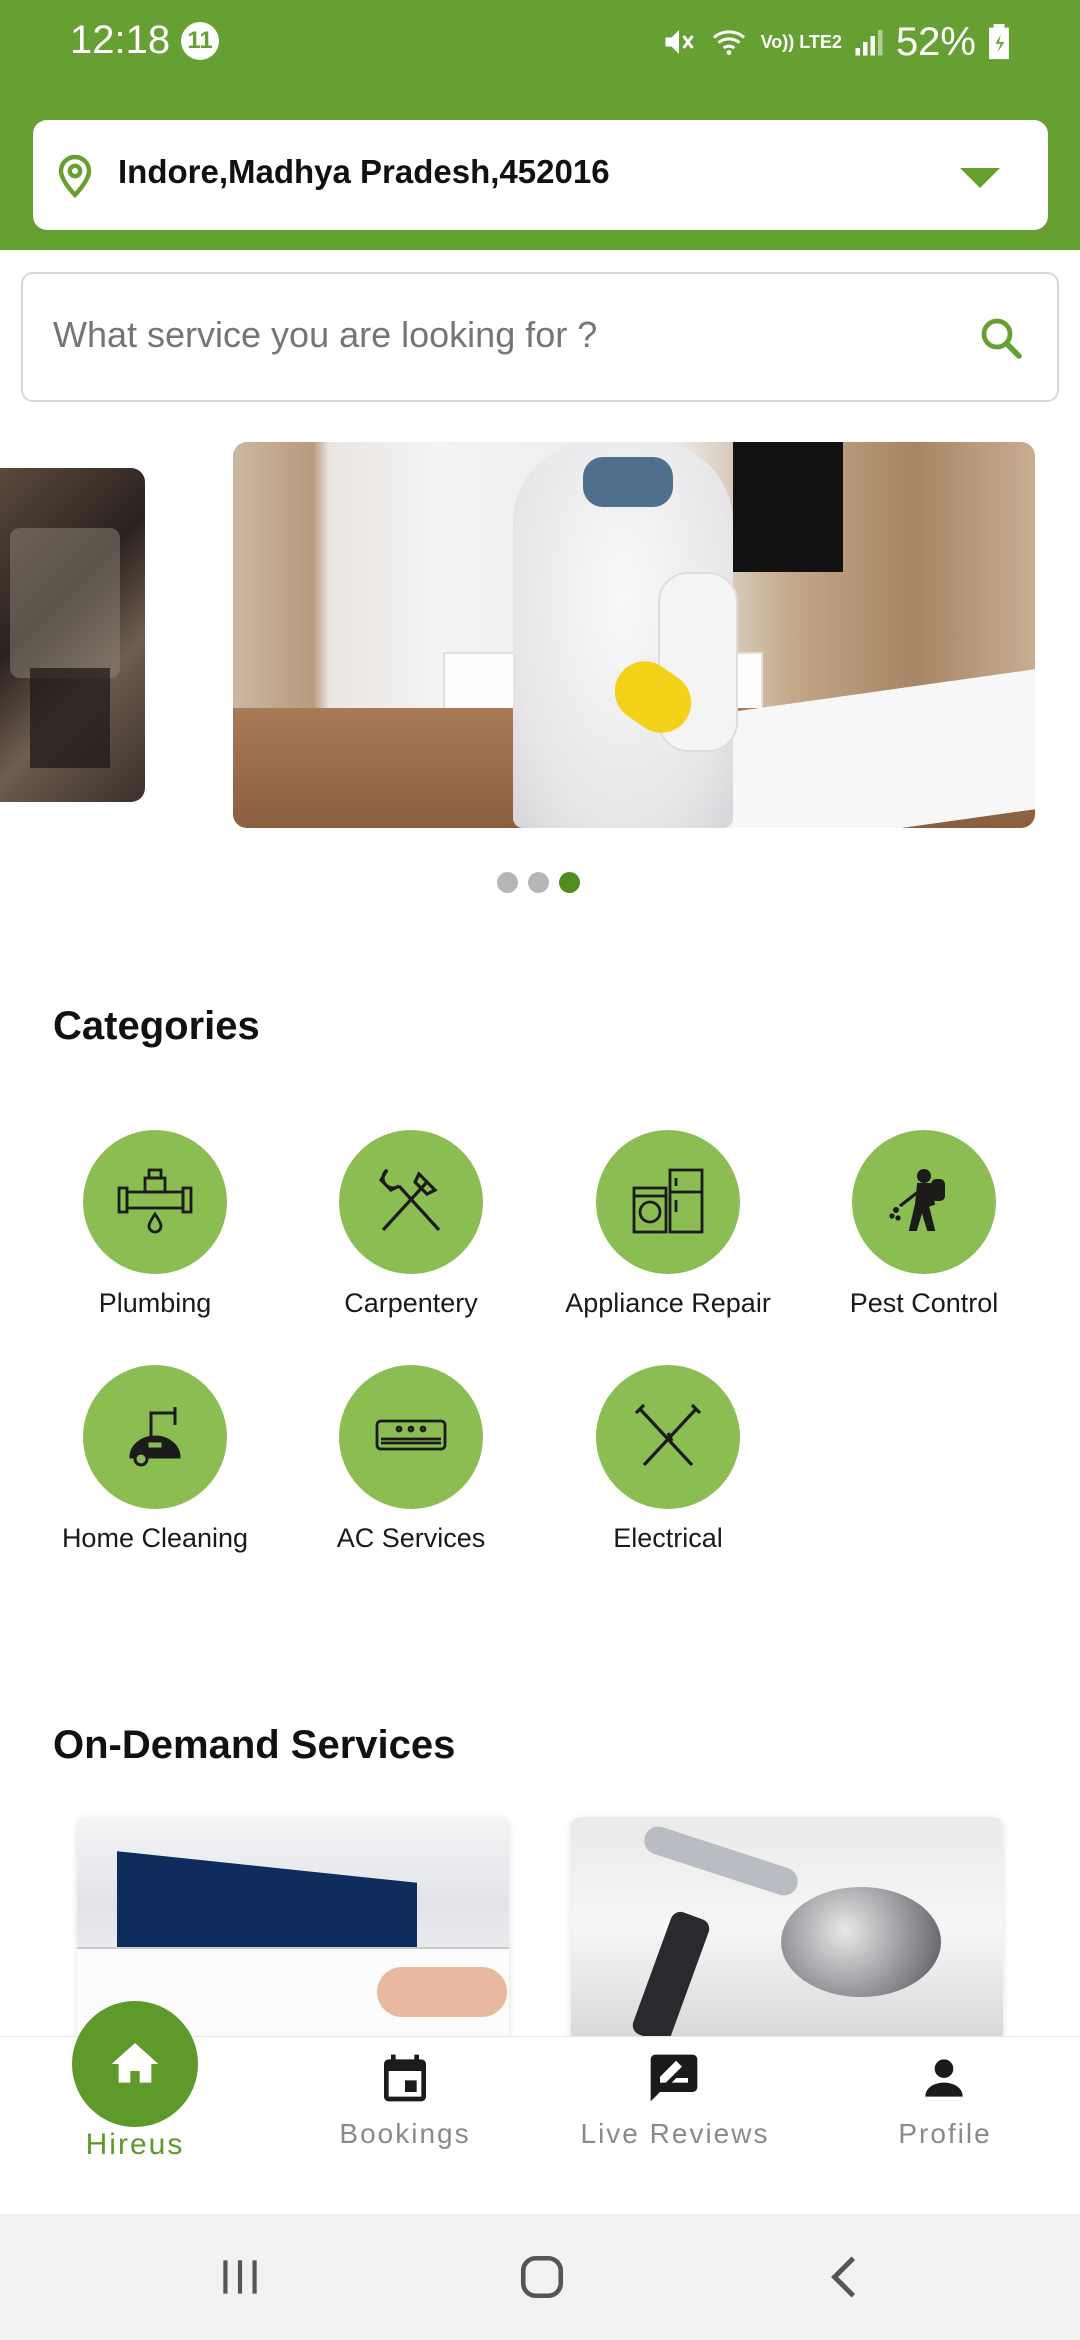 This screenshot has width=1080, height=2340. I want to click on location-pin-icon, so click(75, 176).